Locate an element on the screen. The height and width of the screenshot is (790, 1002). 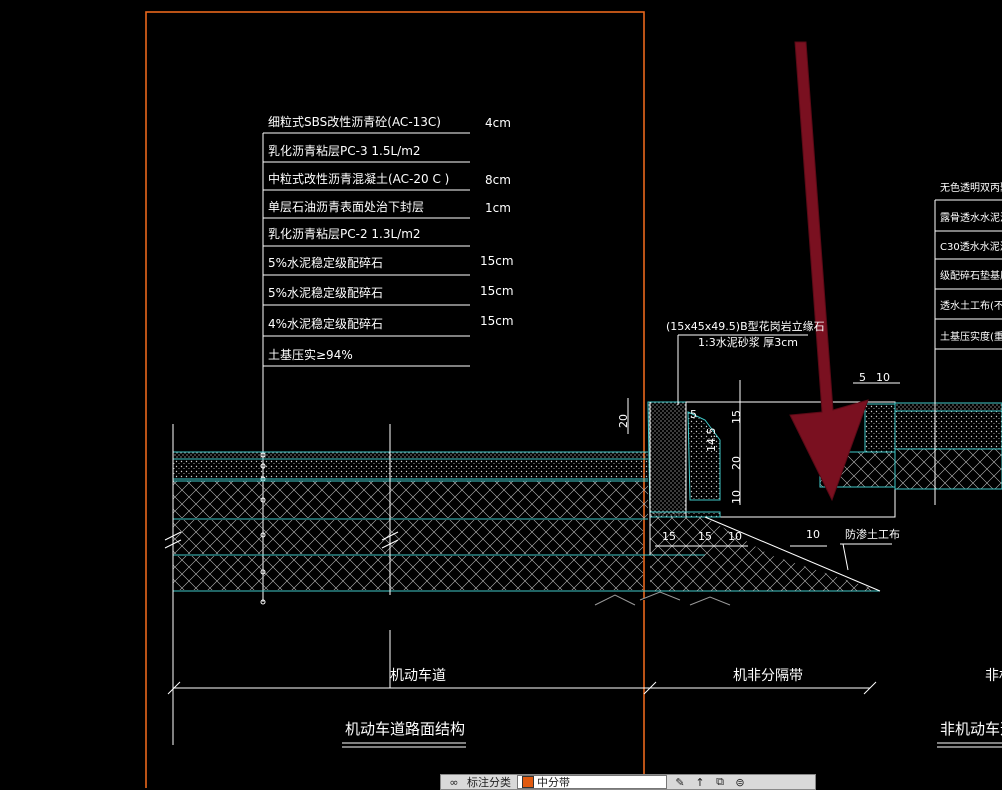
layer-manager-icon: ∞ is located at coordinates (454, 782).